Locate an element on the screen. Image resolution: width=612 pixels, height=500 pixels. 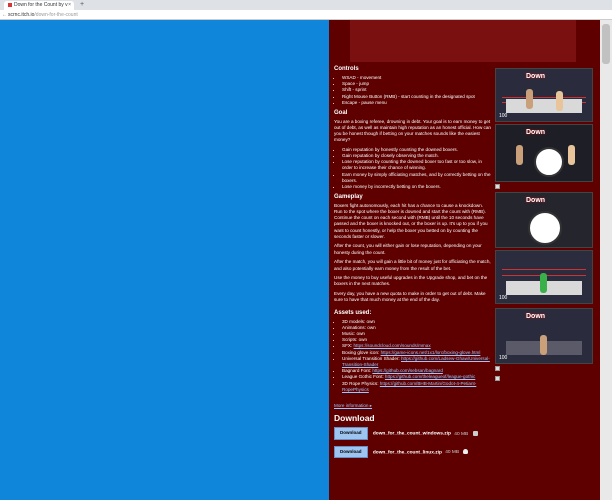
more-information-link: More information ▸ is located at coordinates (353, 405).